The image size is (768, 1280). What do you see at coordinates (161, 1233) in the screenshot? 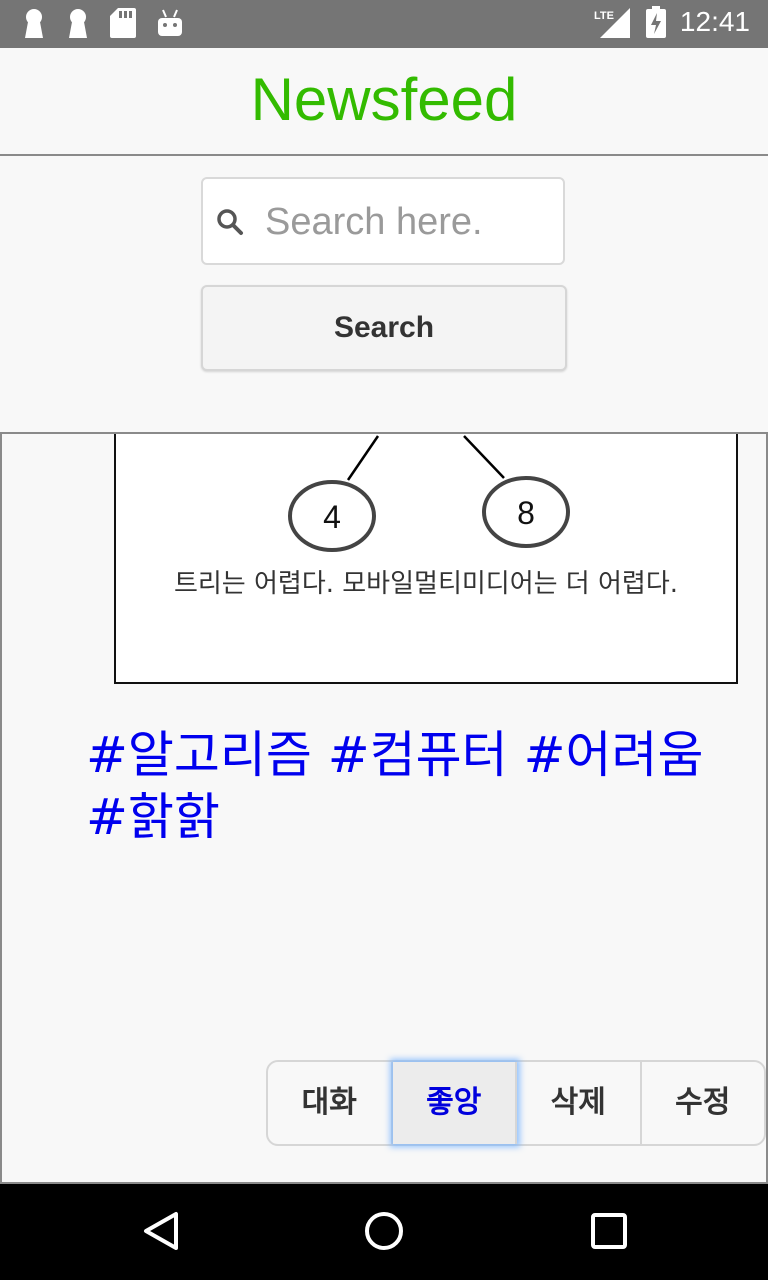
I see `back-icon` at bounding box center [161, 1233].